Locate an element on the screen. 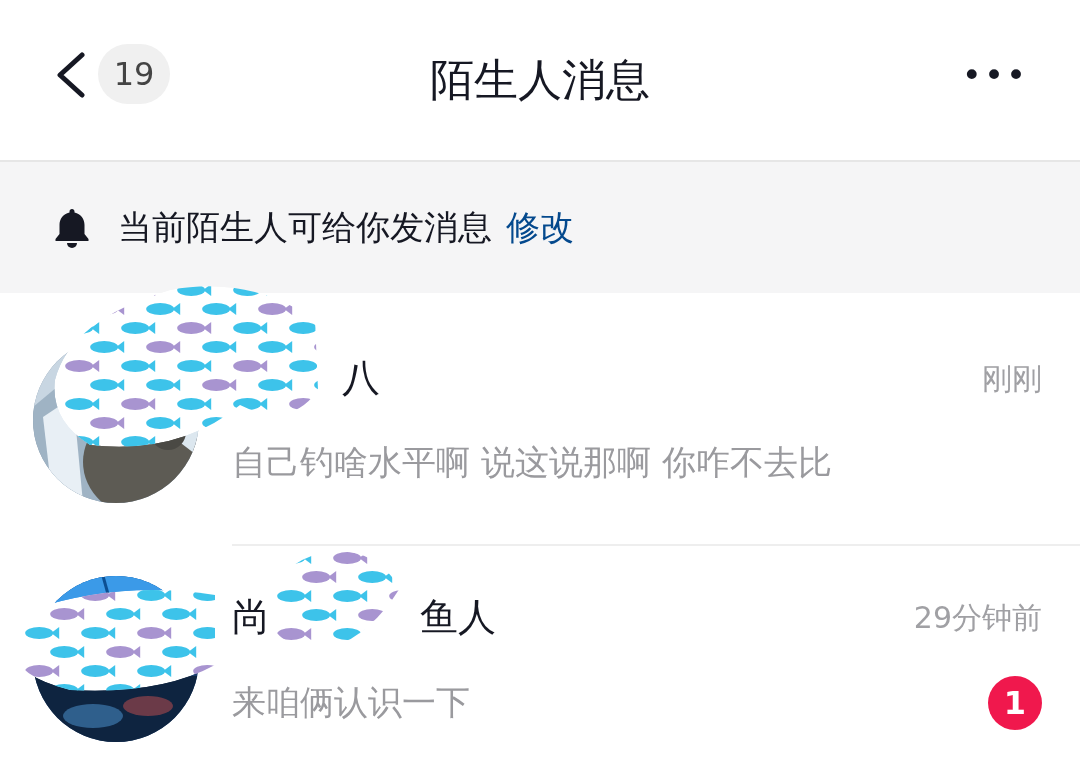 This screenshot has height=772, width=1080. contact-name: 八 is located at coordinates (361, 378).